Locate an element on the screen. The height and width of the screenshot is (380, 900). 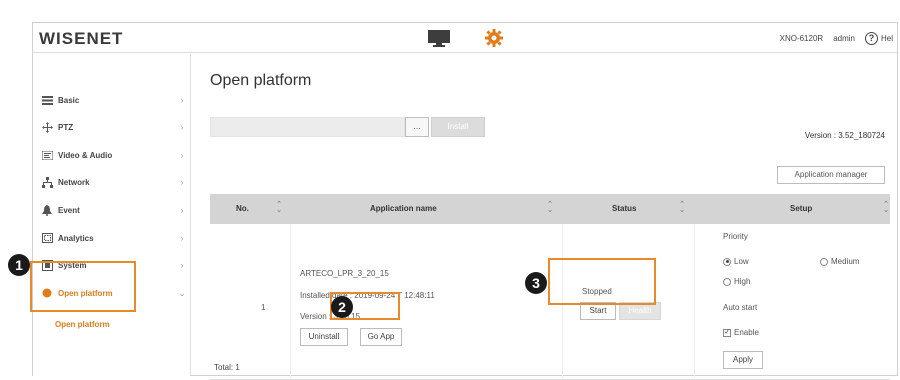
user-name: admin is located at coordinates (844, 38).